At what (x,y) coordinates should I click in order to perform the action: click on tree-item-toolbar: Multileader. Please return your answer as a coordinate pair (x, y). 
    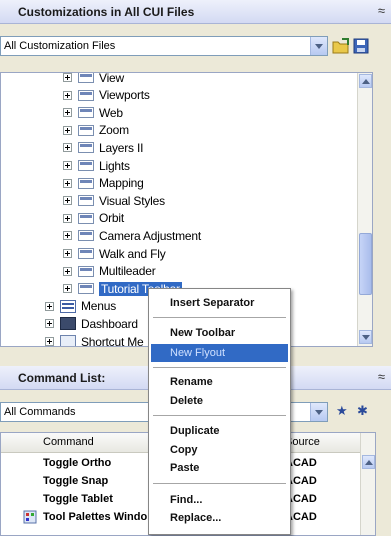
    Looking at the image, I should click on (109, 271).